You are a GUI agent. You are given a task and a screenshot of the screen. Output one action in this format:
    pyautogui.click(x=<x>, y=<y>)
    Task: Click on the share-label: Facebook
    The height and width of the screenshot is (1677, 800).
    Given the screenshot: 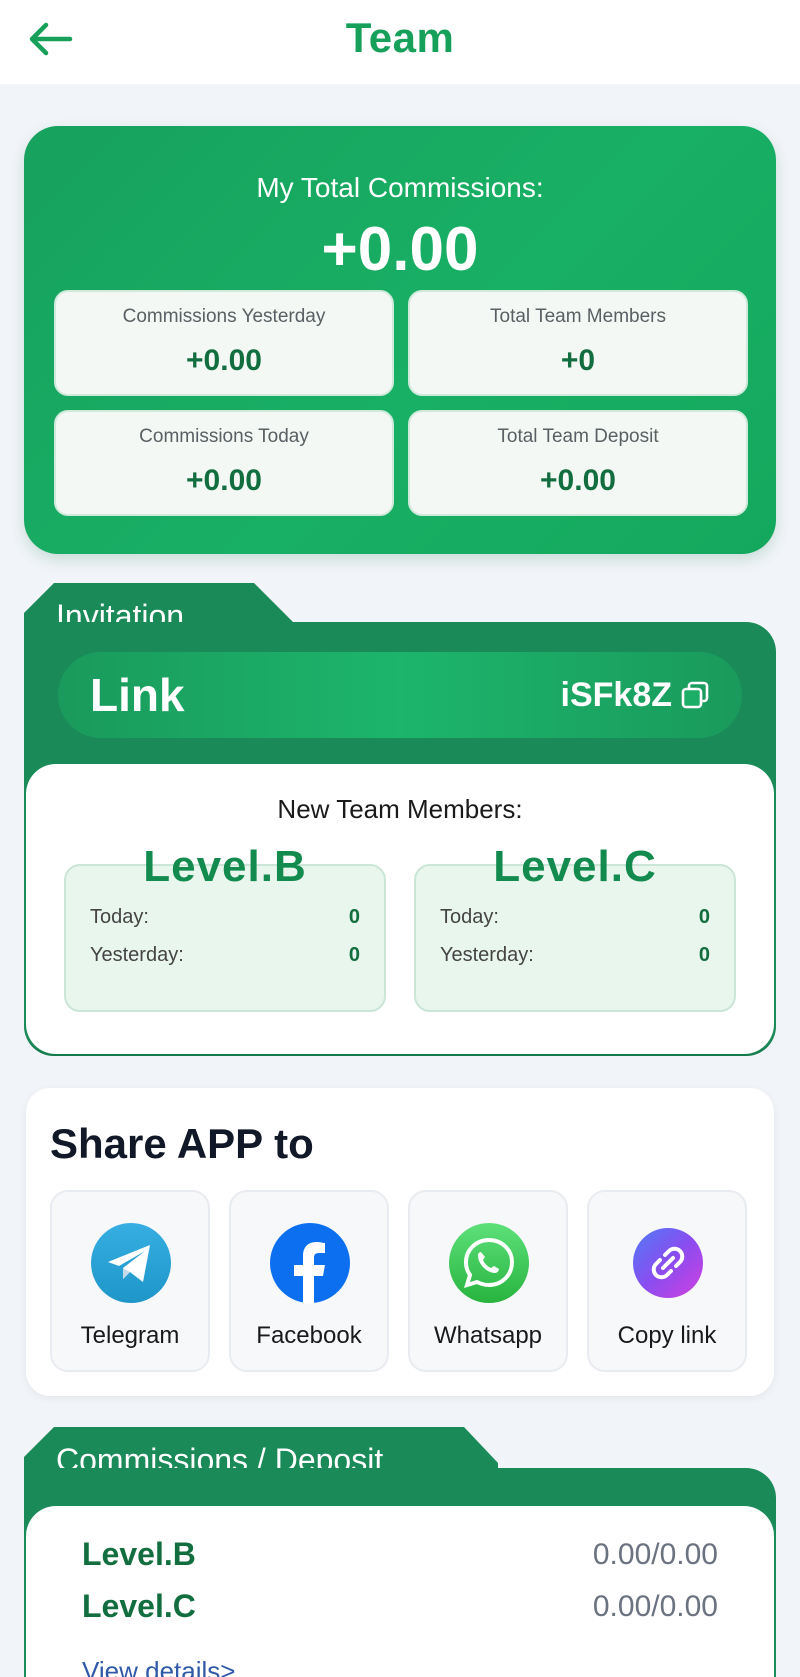 What is the action you would take?
    pyautogui.click(x=309, y=1335)
    